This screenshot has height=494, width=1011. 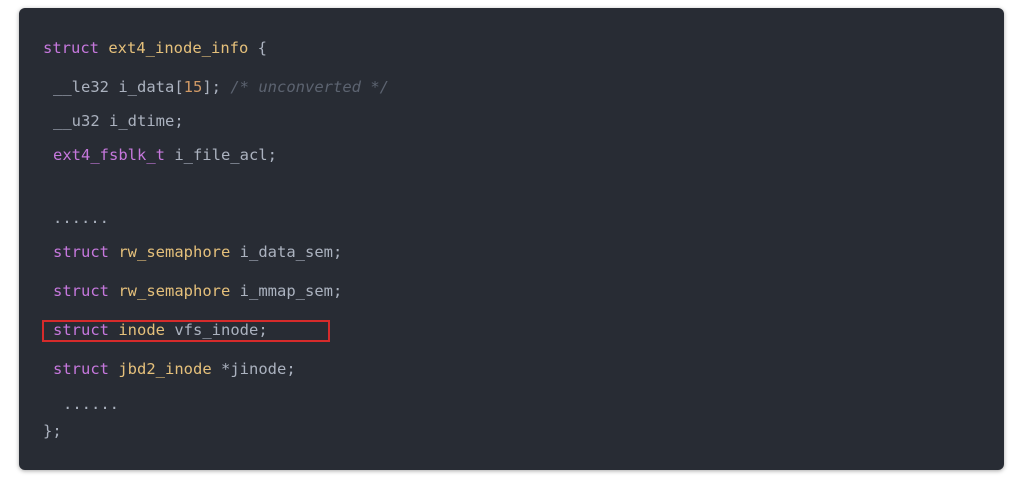 I want to click on array-close: ];, so click(x=211, y=87).